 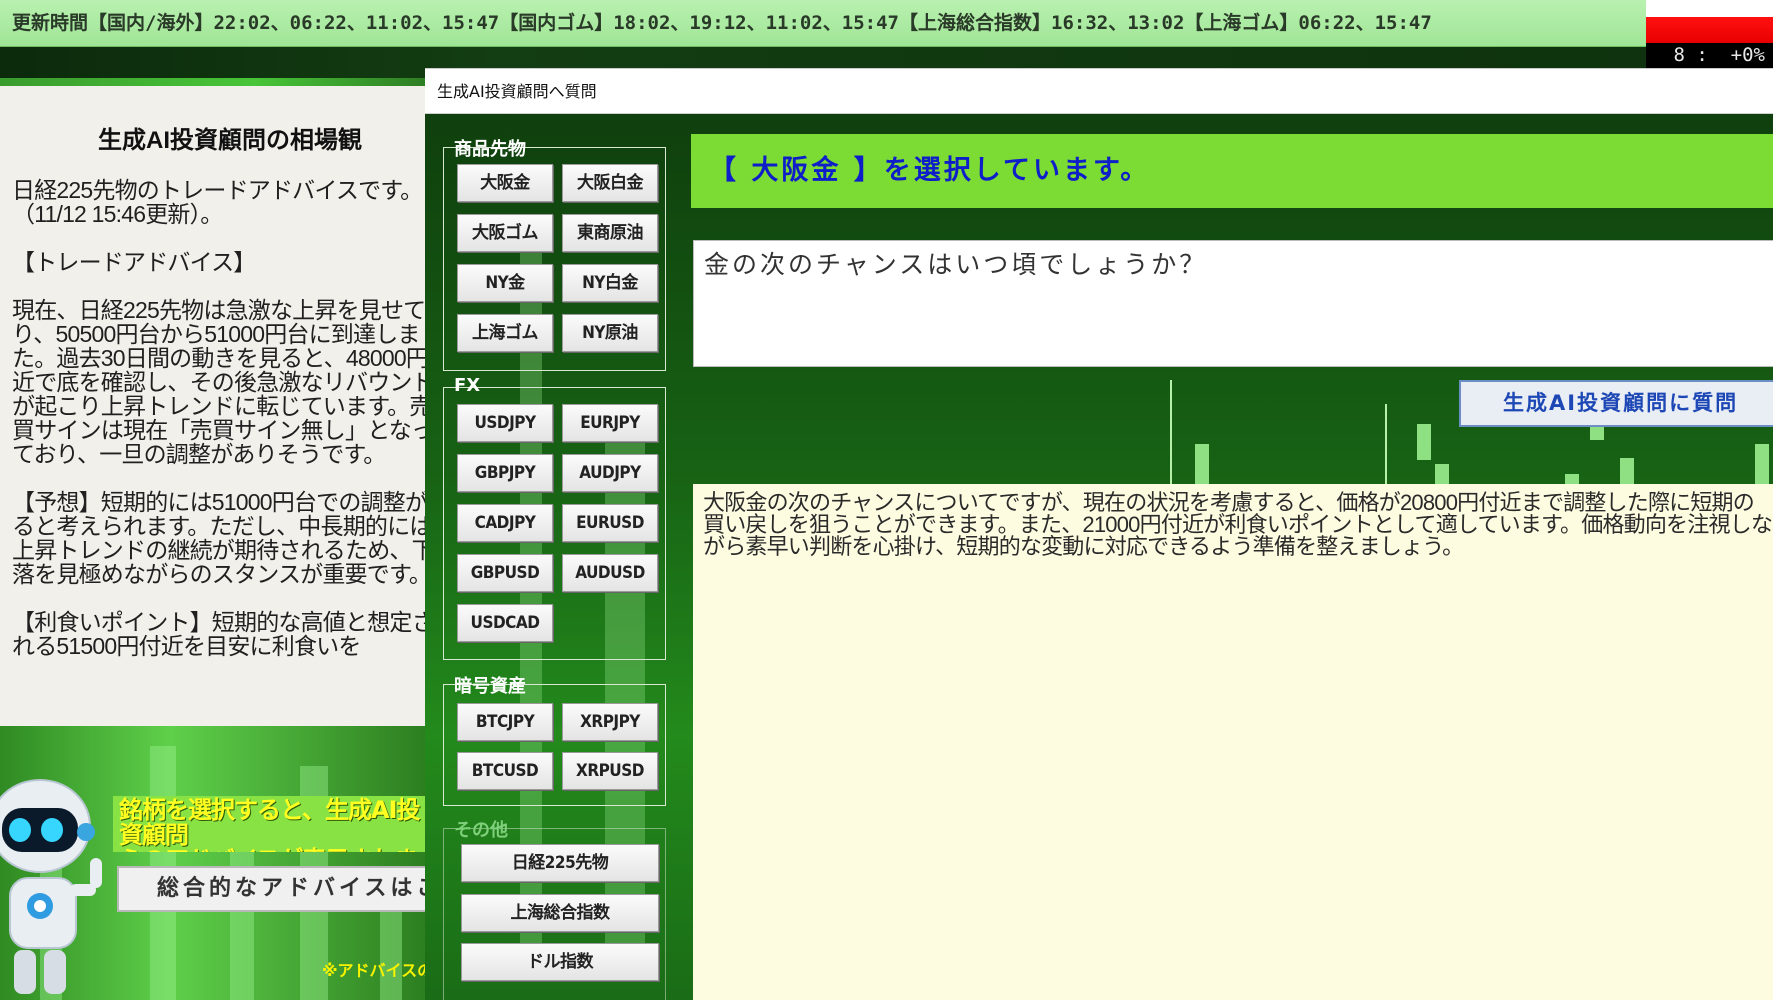 What do you see at coordinates (505, 771) in the screenshot?
I see `btn-btcusd: BTCUSD` at bounding box center [505, 771].